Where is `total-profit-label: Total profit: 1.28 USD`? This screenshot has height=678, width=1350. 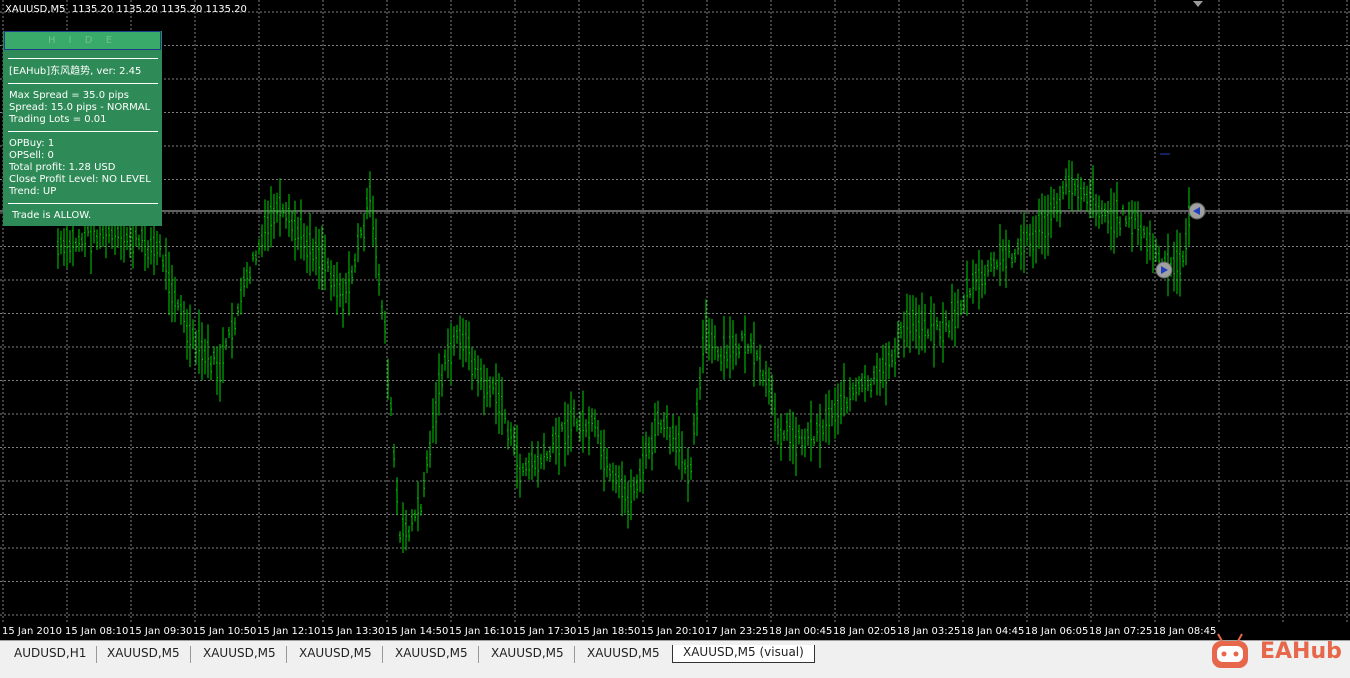 total-profit-label: Total profit: 1.28 USD is located at coordinates (62, 167).